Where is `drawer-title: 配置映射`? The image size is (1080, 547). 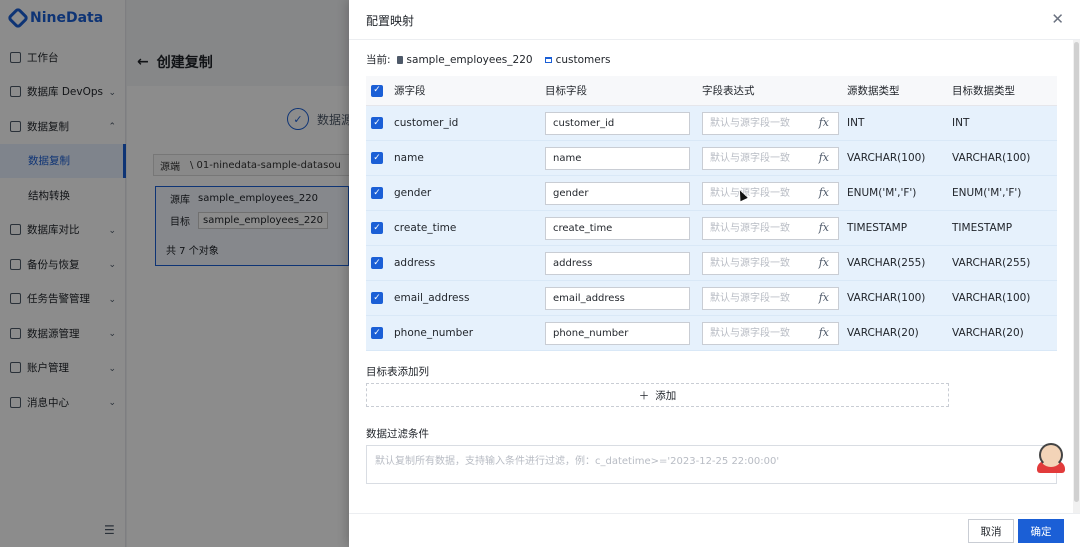 drawer-title: 配置映射 is located at coordinates (390, 21).